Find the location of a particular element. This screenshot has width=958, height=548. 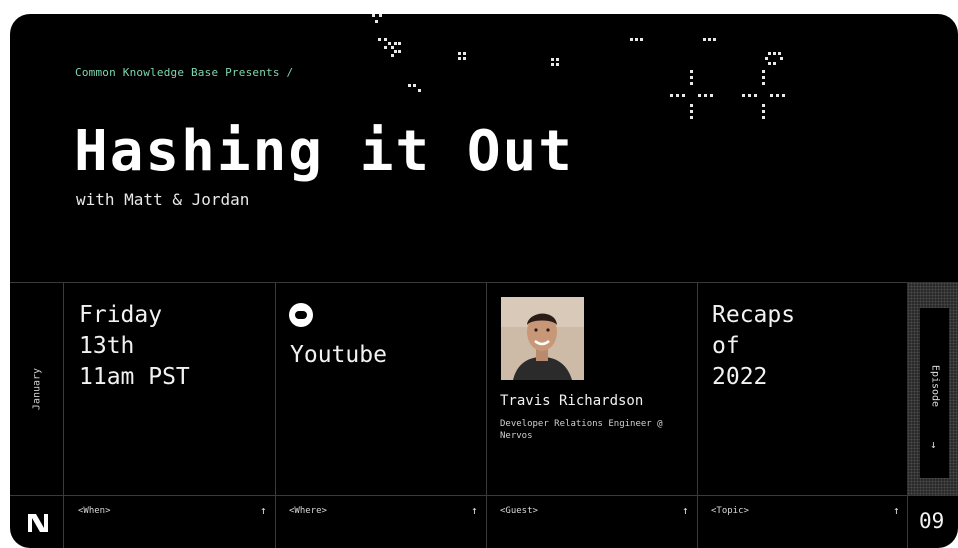

show-subtitle: with Matt & Jordan is located at coordinates (163, 199).